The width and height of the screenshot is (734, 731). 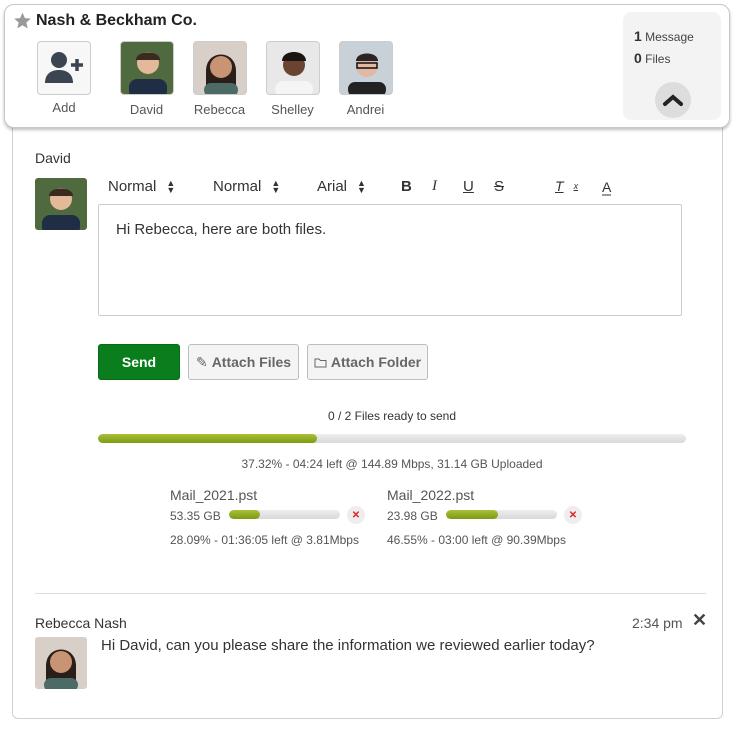 What do you see at coordinates (434, 186) in the screenshot?
I see `italic-icon: I` at bounding box center [434, 186].